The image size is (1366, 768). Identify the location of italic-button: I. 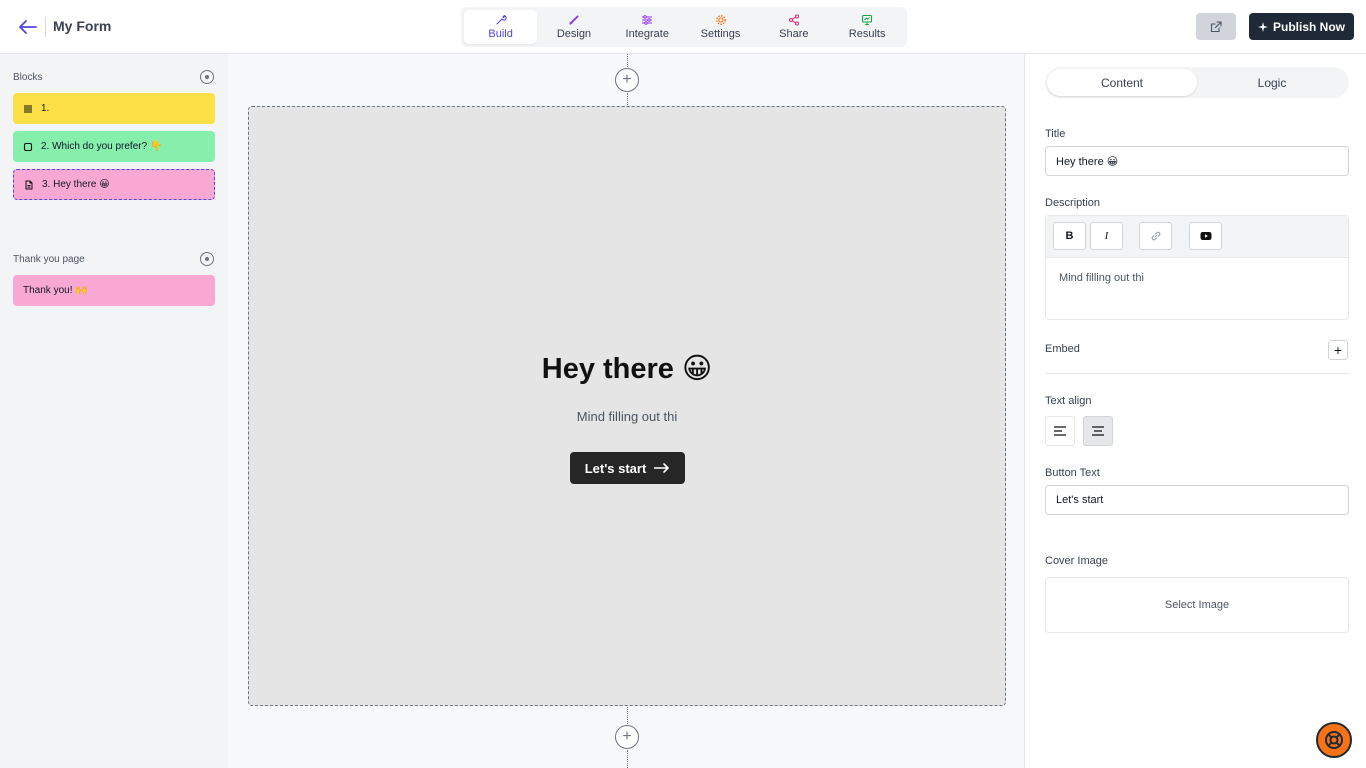
(1106, 236).